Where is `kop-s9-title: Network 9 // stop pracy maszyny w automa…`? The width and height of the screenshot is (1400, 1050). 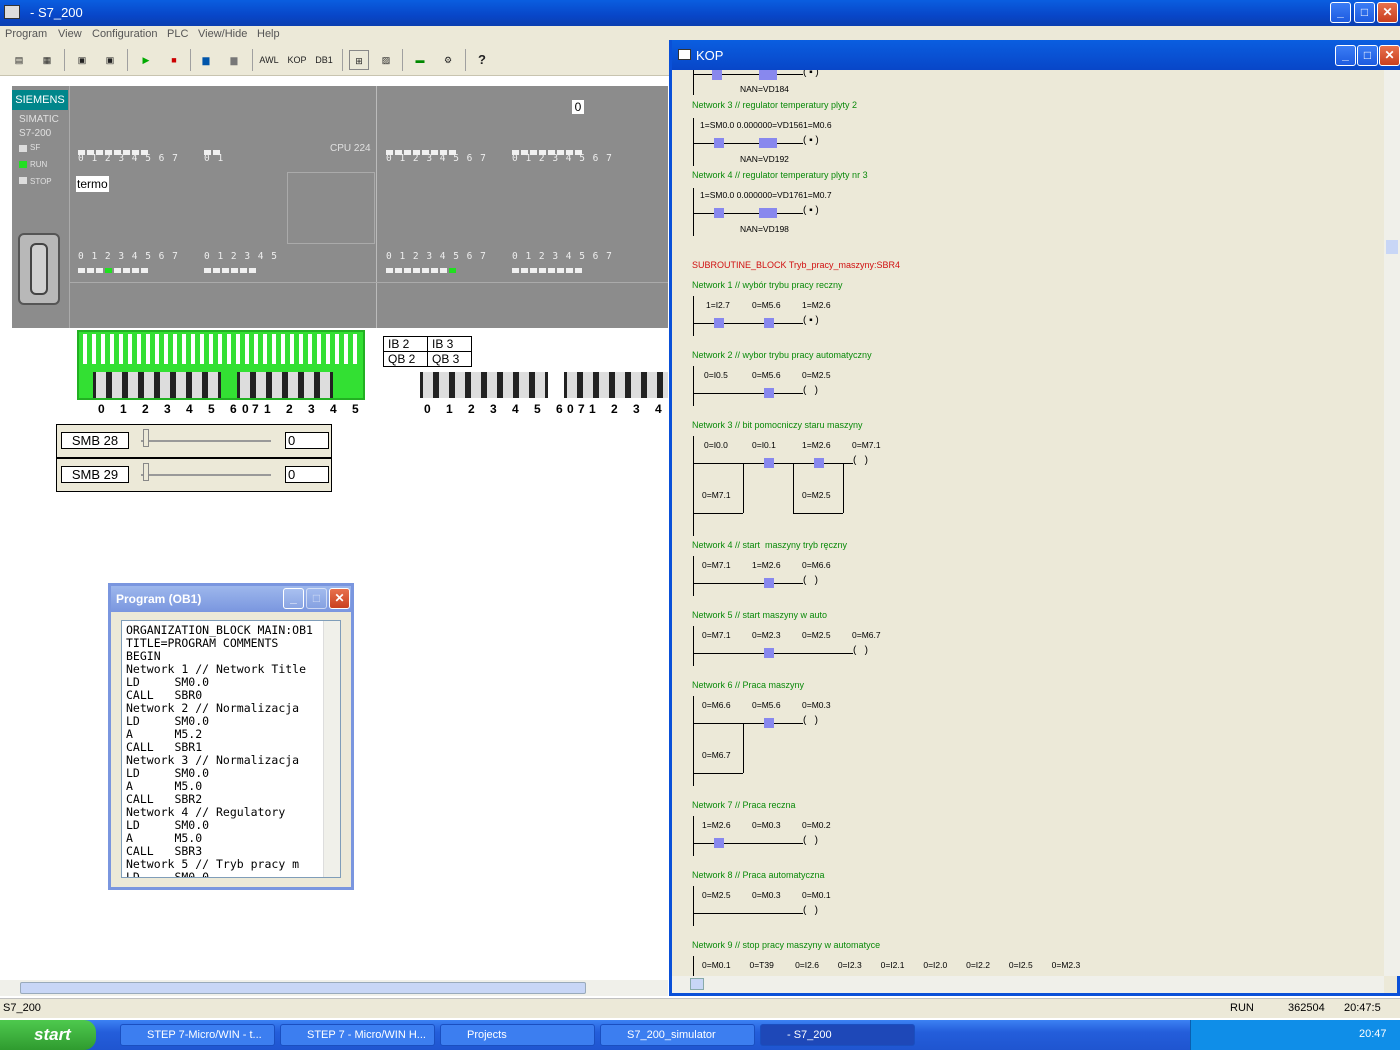
kop-s9-title: Network 9 // stop pracy maszyny w automa… is located at coordinates (786, 945).